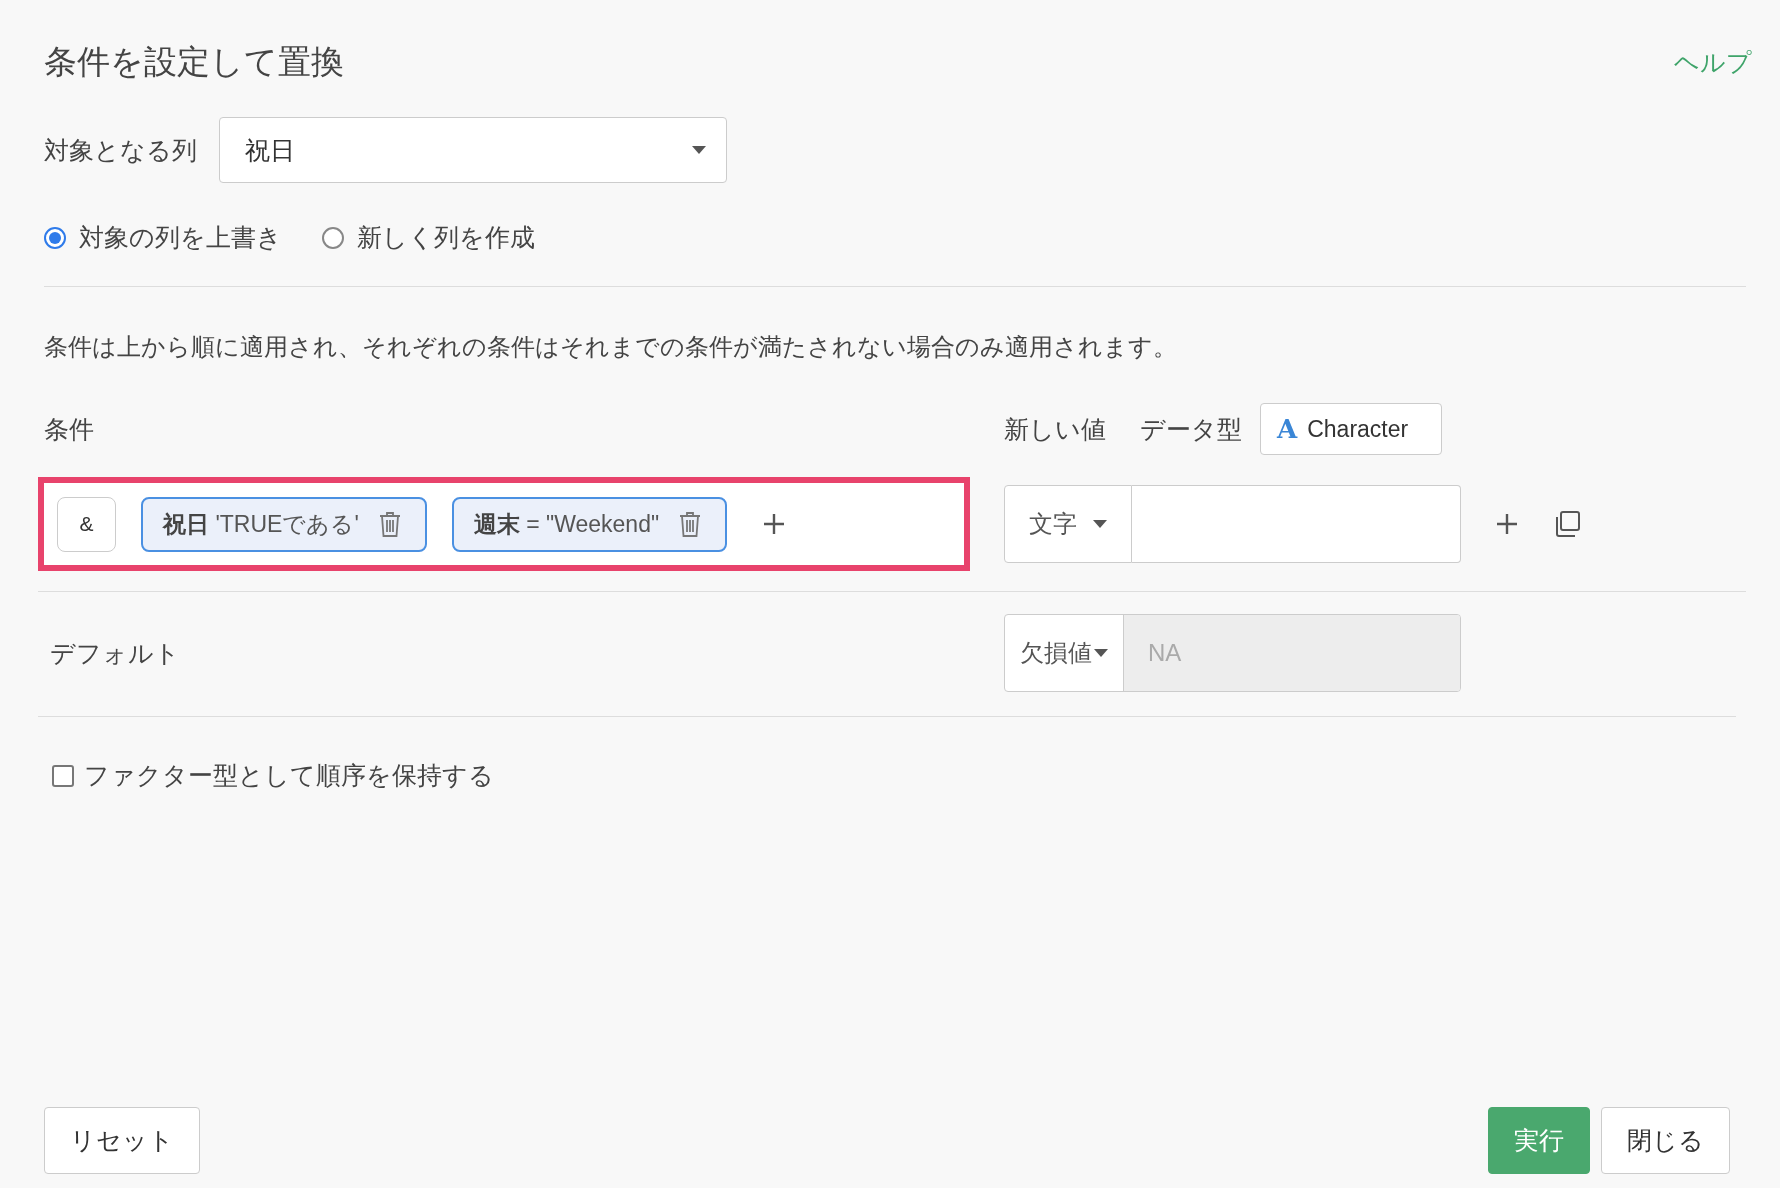 This screenshot has width=1780, height=1188. Describe the element at coordinates (115, 653) in the screenshot. I see `default-label: デフォルト` at that location.